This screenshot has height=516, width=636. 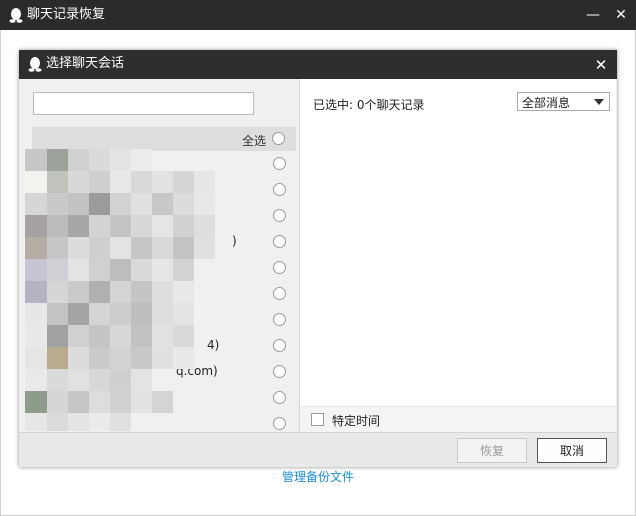 I want to click on window-title: 聊天记录恢复, so click(x=66, y=14).